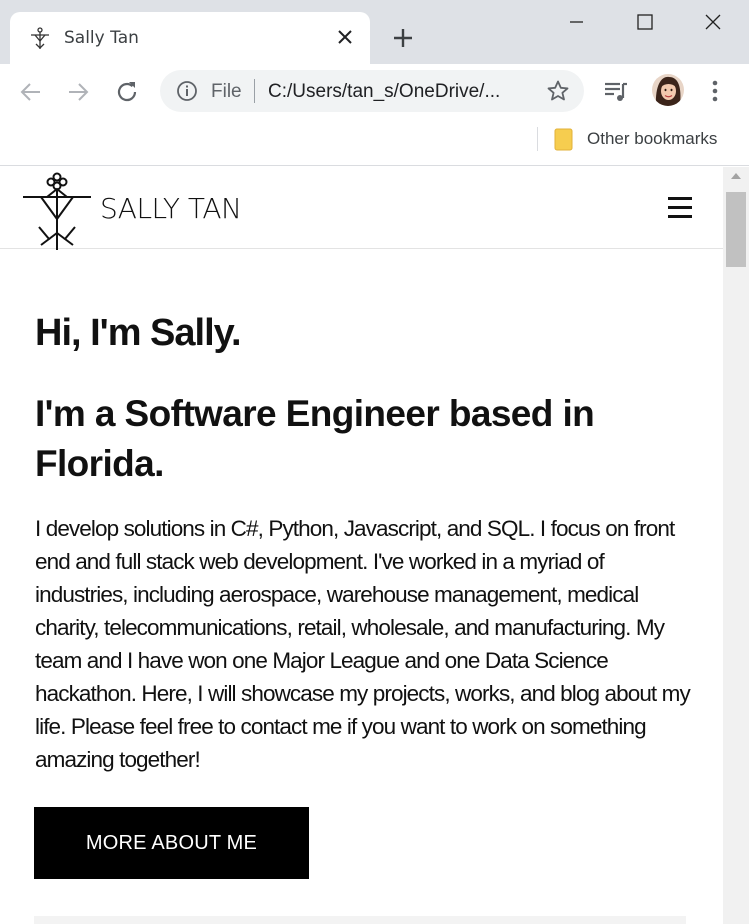  I want to click on page-scrollbar, so click(736, 545).